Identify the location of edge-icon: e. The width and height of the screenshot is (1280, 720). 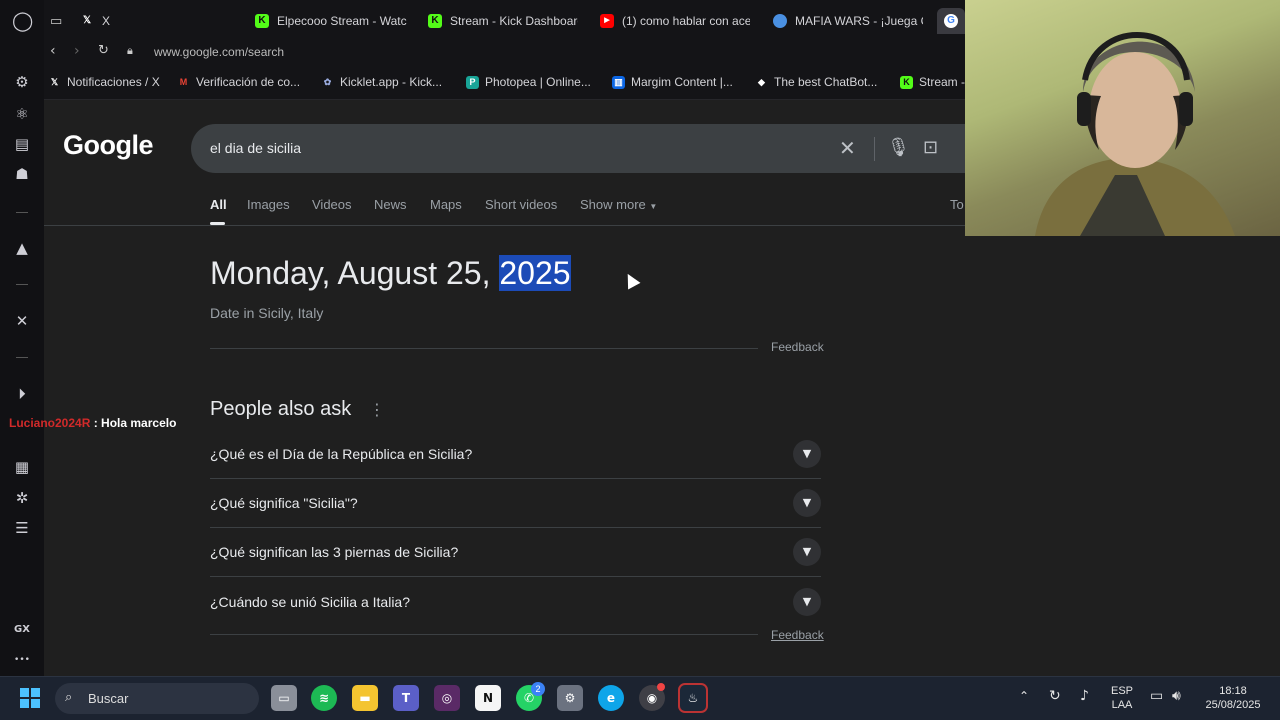
(611, 698).